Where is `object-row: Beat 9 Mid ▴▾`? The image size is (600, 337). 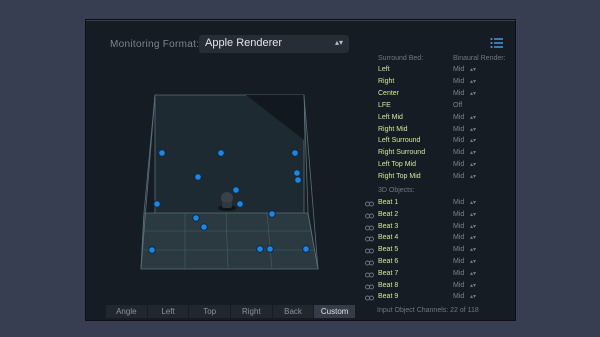 object-row: Beat 9 Mid ▴▾ is located at coordinates (435, 298).